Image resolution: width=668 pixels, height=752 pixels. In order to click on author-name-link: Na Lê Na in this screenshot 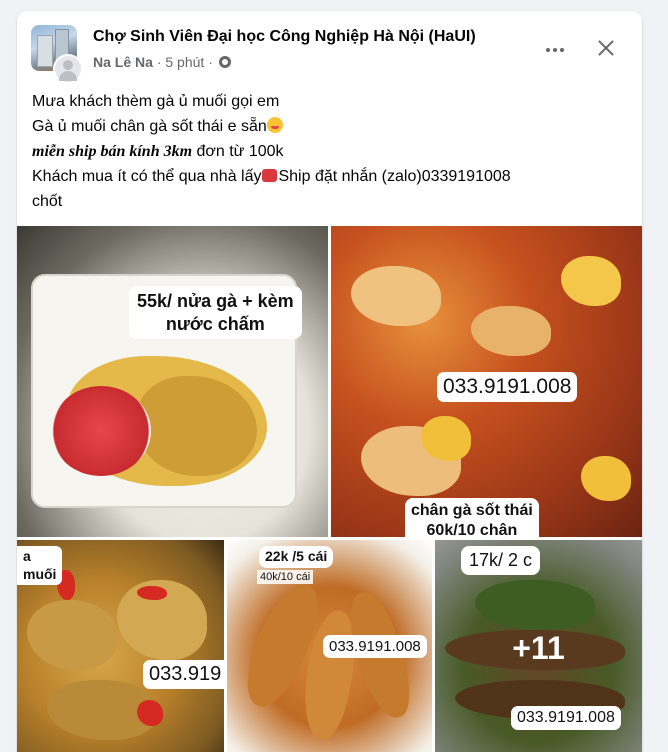, I will do `click(123, 62)`.